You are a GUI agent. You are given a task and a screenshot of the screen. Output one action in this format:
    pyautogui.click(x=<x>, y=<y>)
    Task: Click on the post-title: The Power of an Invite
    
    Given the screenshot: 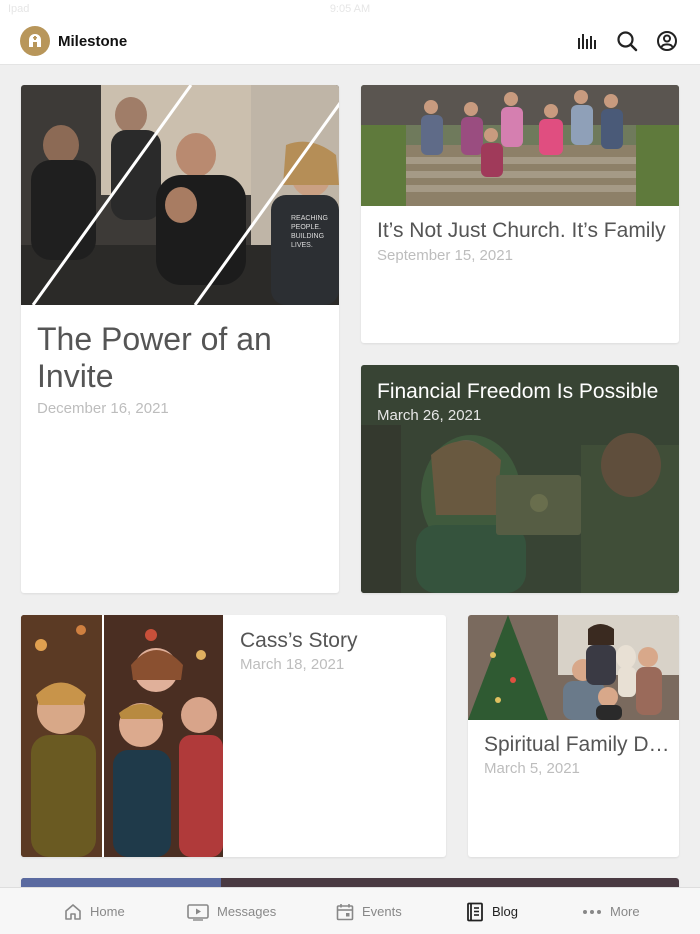 What is the action you would take?
    pyautogui.click(x=154, y=357)
    